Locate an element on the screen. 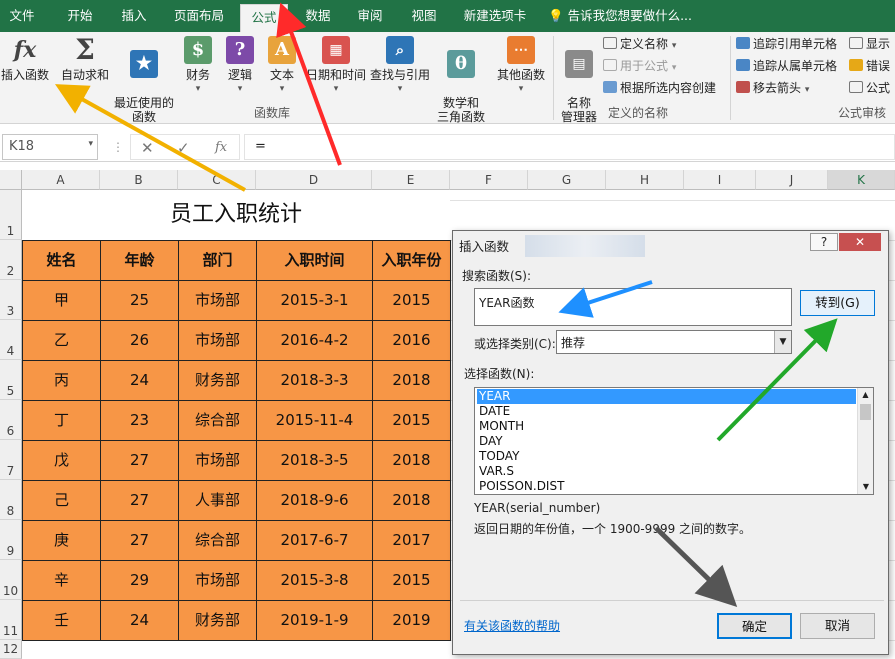 The image size is (895, 659). date-time-button: ▦ 日期和时间 ▾ is located at coordinates (336, 66).